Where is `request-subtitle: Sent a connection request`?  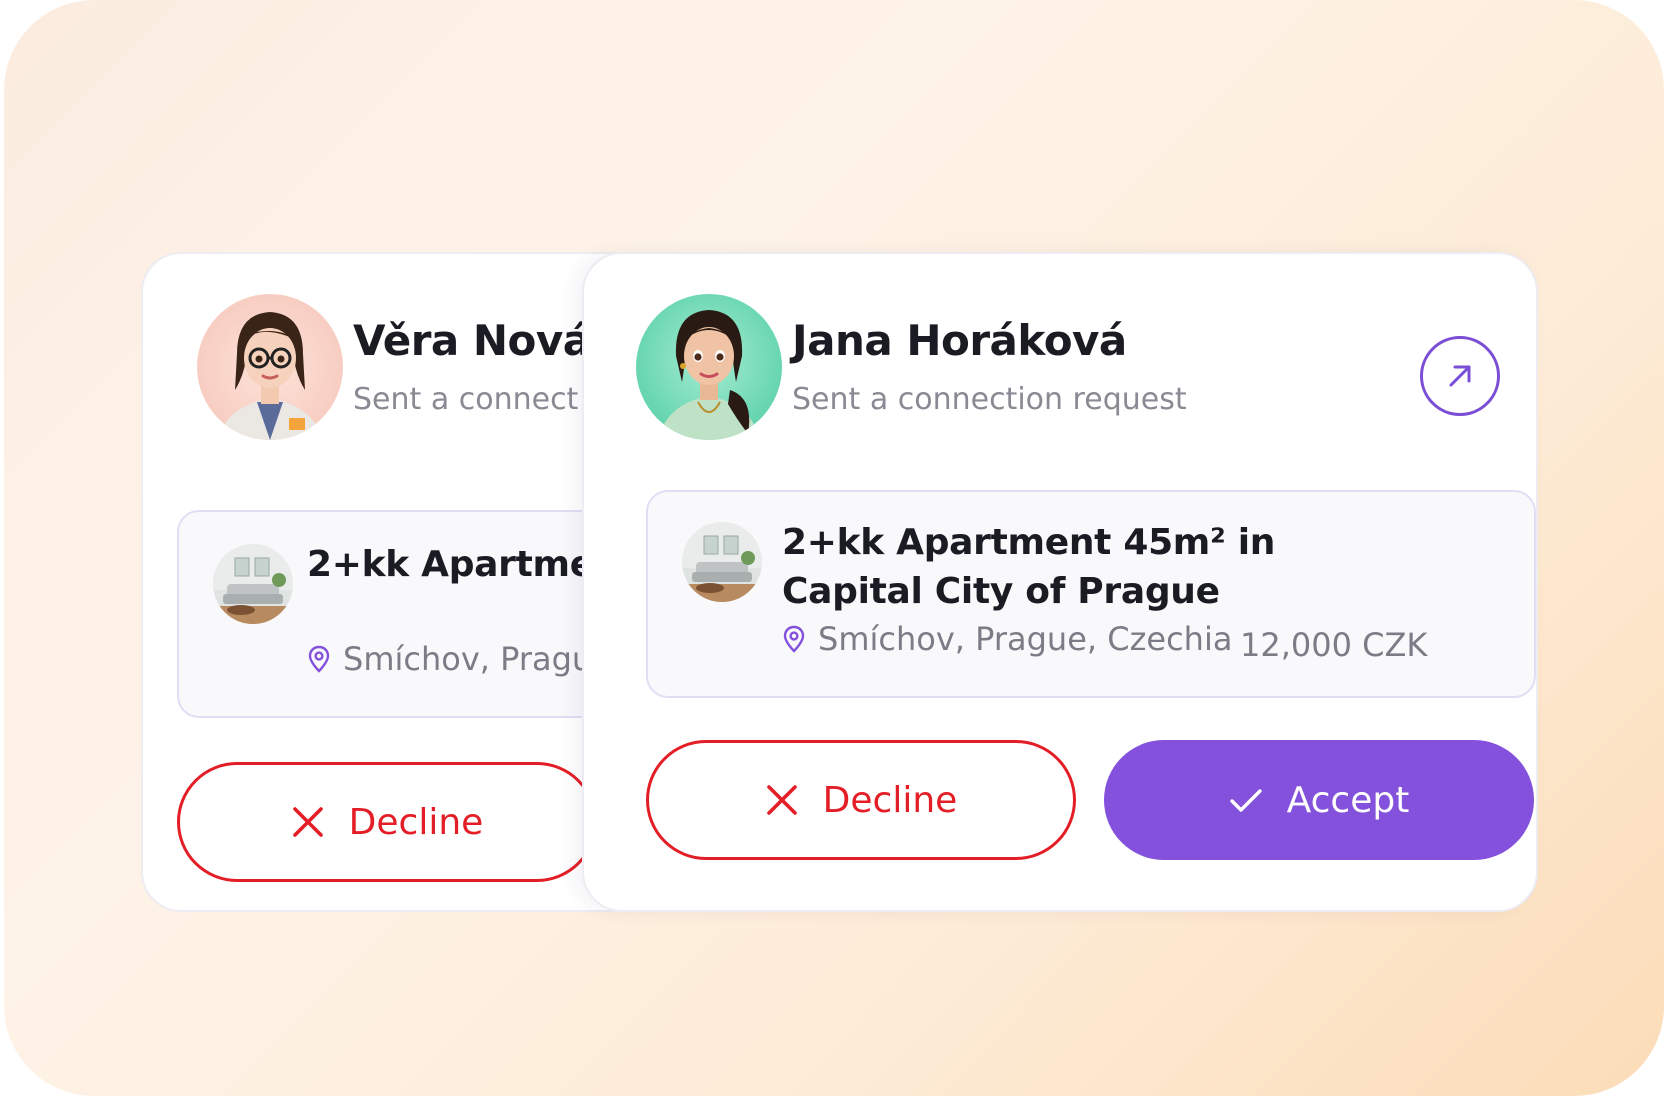 request-subtitle: Sent a connection request is located at coordinates (989, 399).